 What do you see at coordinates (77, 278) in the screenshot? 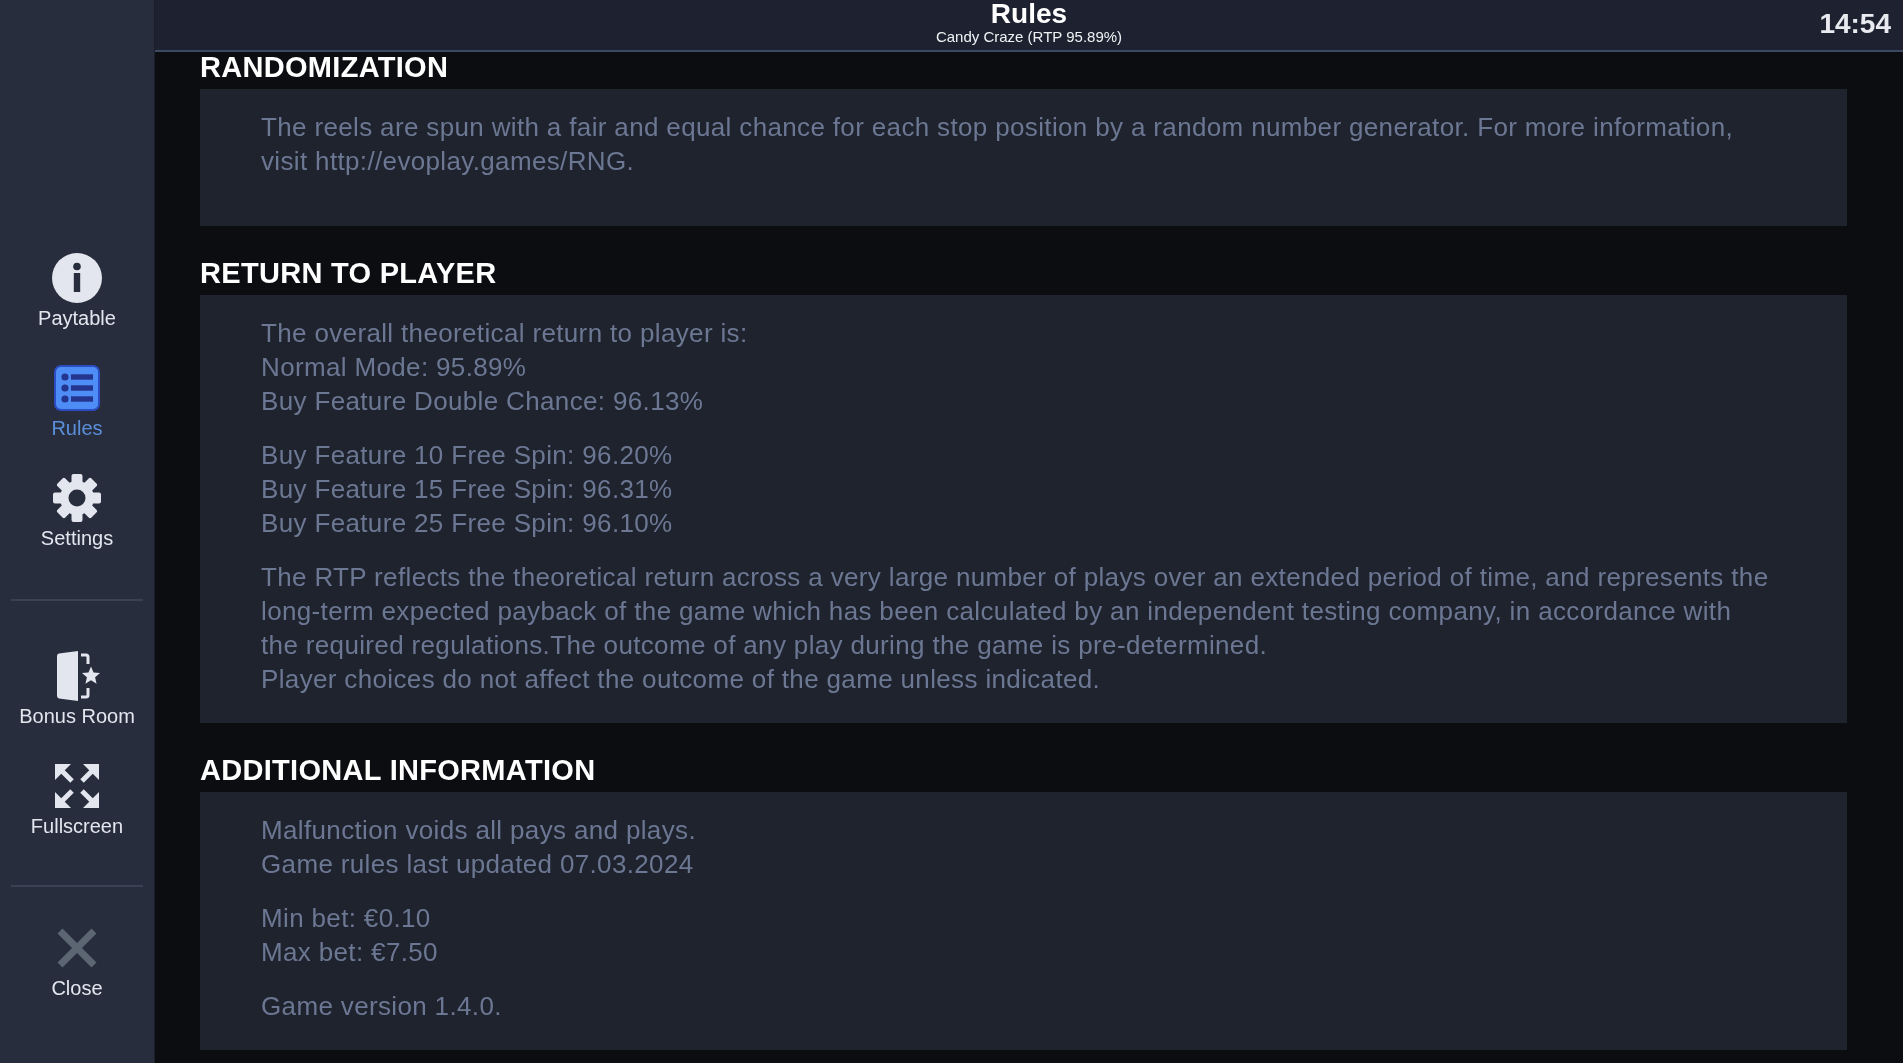
I see `info-icon` at bounding box center [77, 278].